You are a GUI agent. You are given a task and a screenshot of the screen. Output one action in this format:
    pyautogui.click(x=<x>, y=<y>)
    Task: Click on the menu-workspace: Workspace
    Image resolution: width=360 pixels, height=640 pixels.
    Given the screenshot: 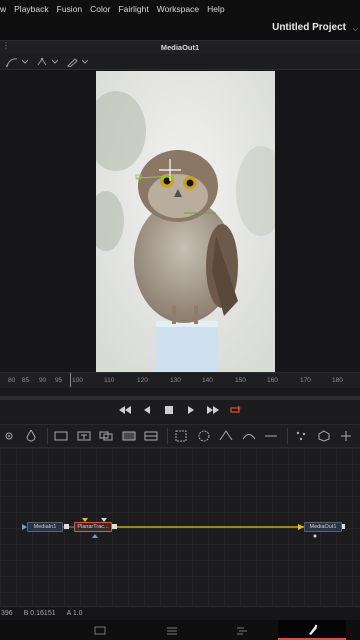 What is the action you would take?
    pyautogui.click(x=178, y=9)
    